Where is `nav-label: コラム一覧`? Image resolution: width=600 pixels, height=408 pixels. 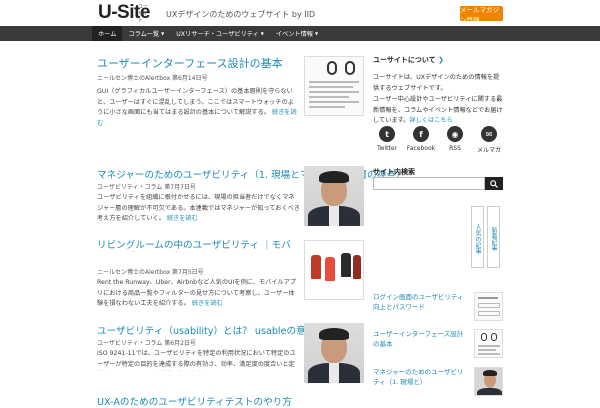 nav-label: コラム一覧 is located at coordinates (144, 34).